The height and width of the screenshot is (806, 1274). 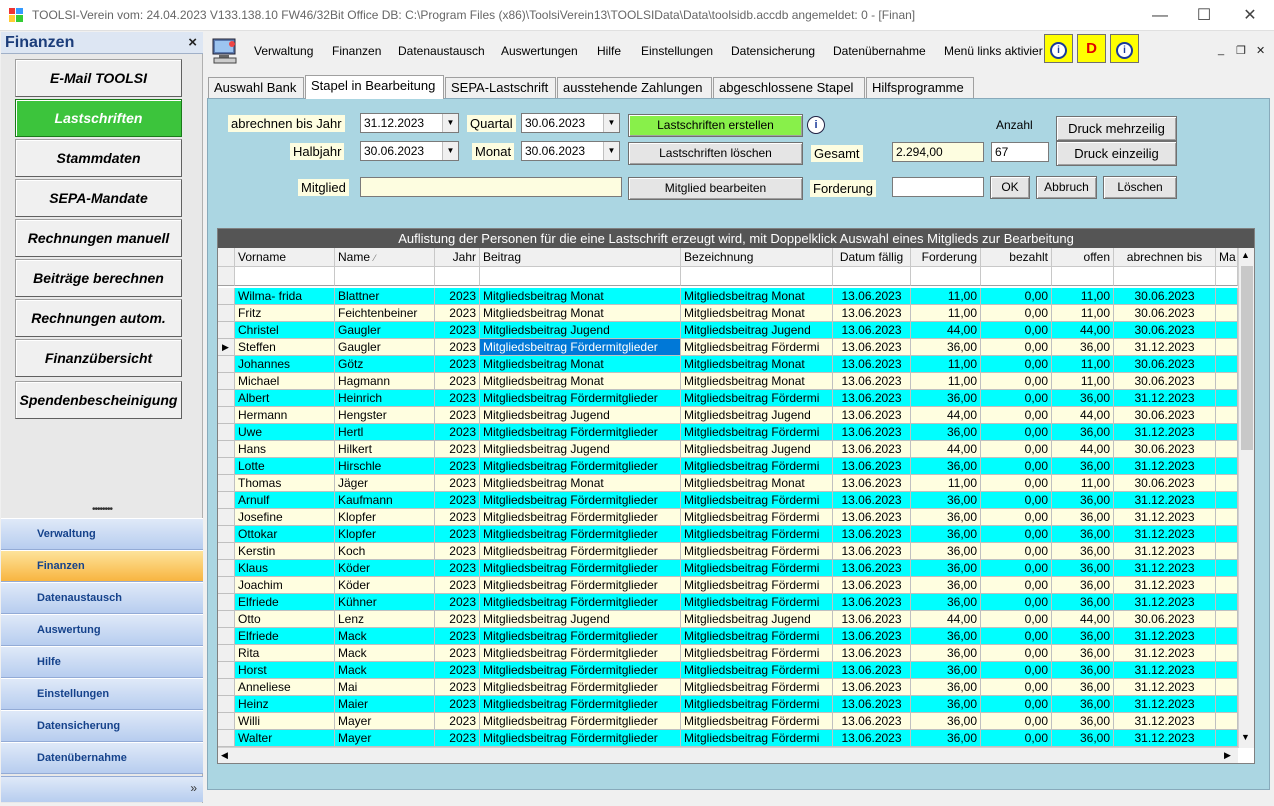 I want to click on info-help-button: i, so click(x=1058, y=48).